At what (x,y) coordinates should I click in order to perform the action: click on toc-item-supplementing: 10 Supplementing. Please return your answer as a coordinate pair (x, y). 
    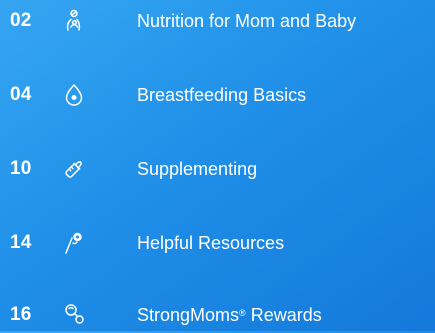
    Looking at the image, I should click on (217, 169).